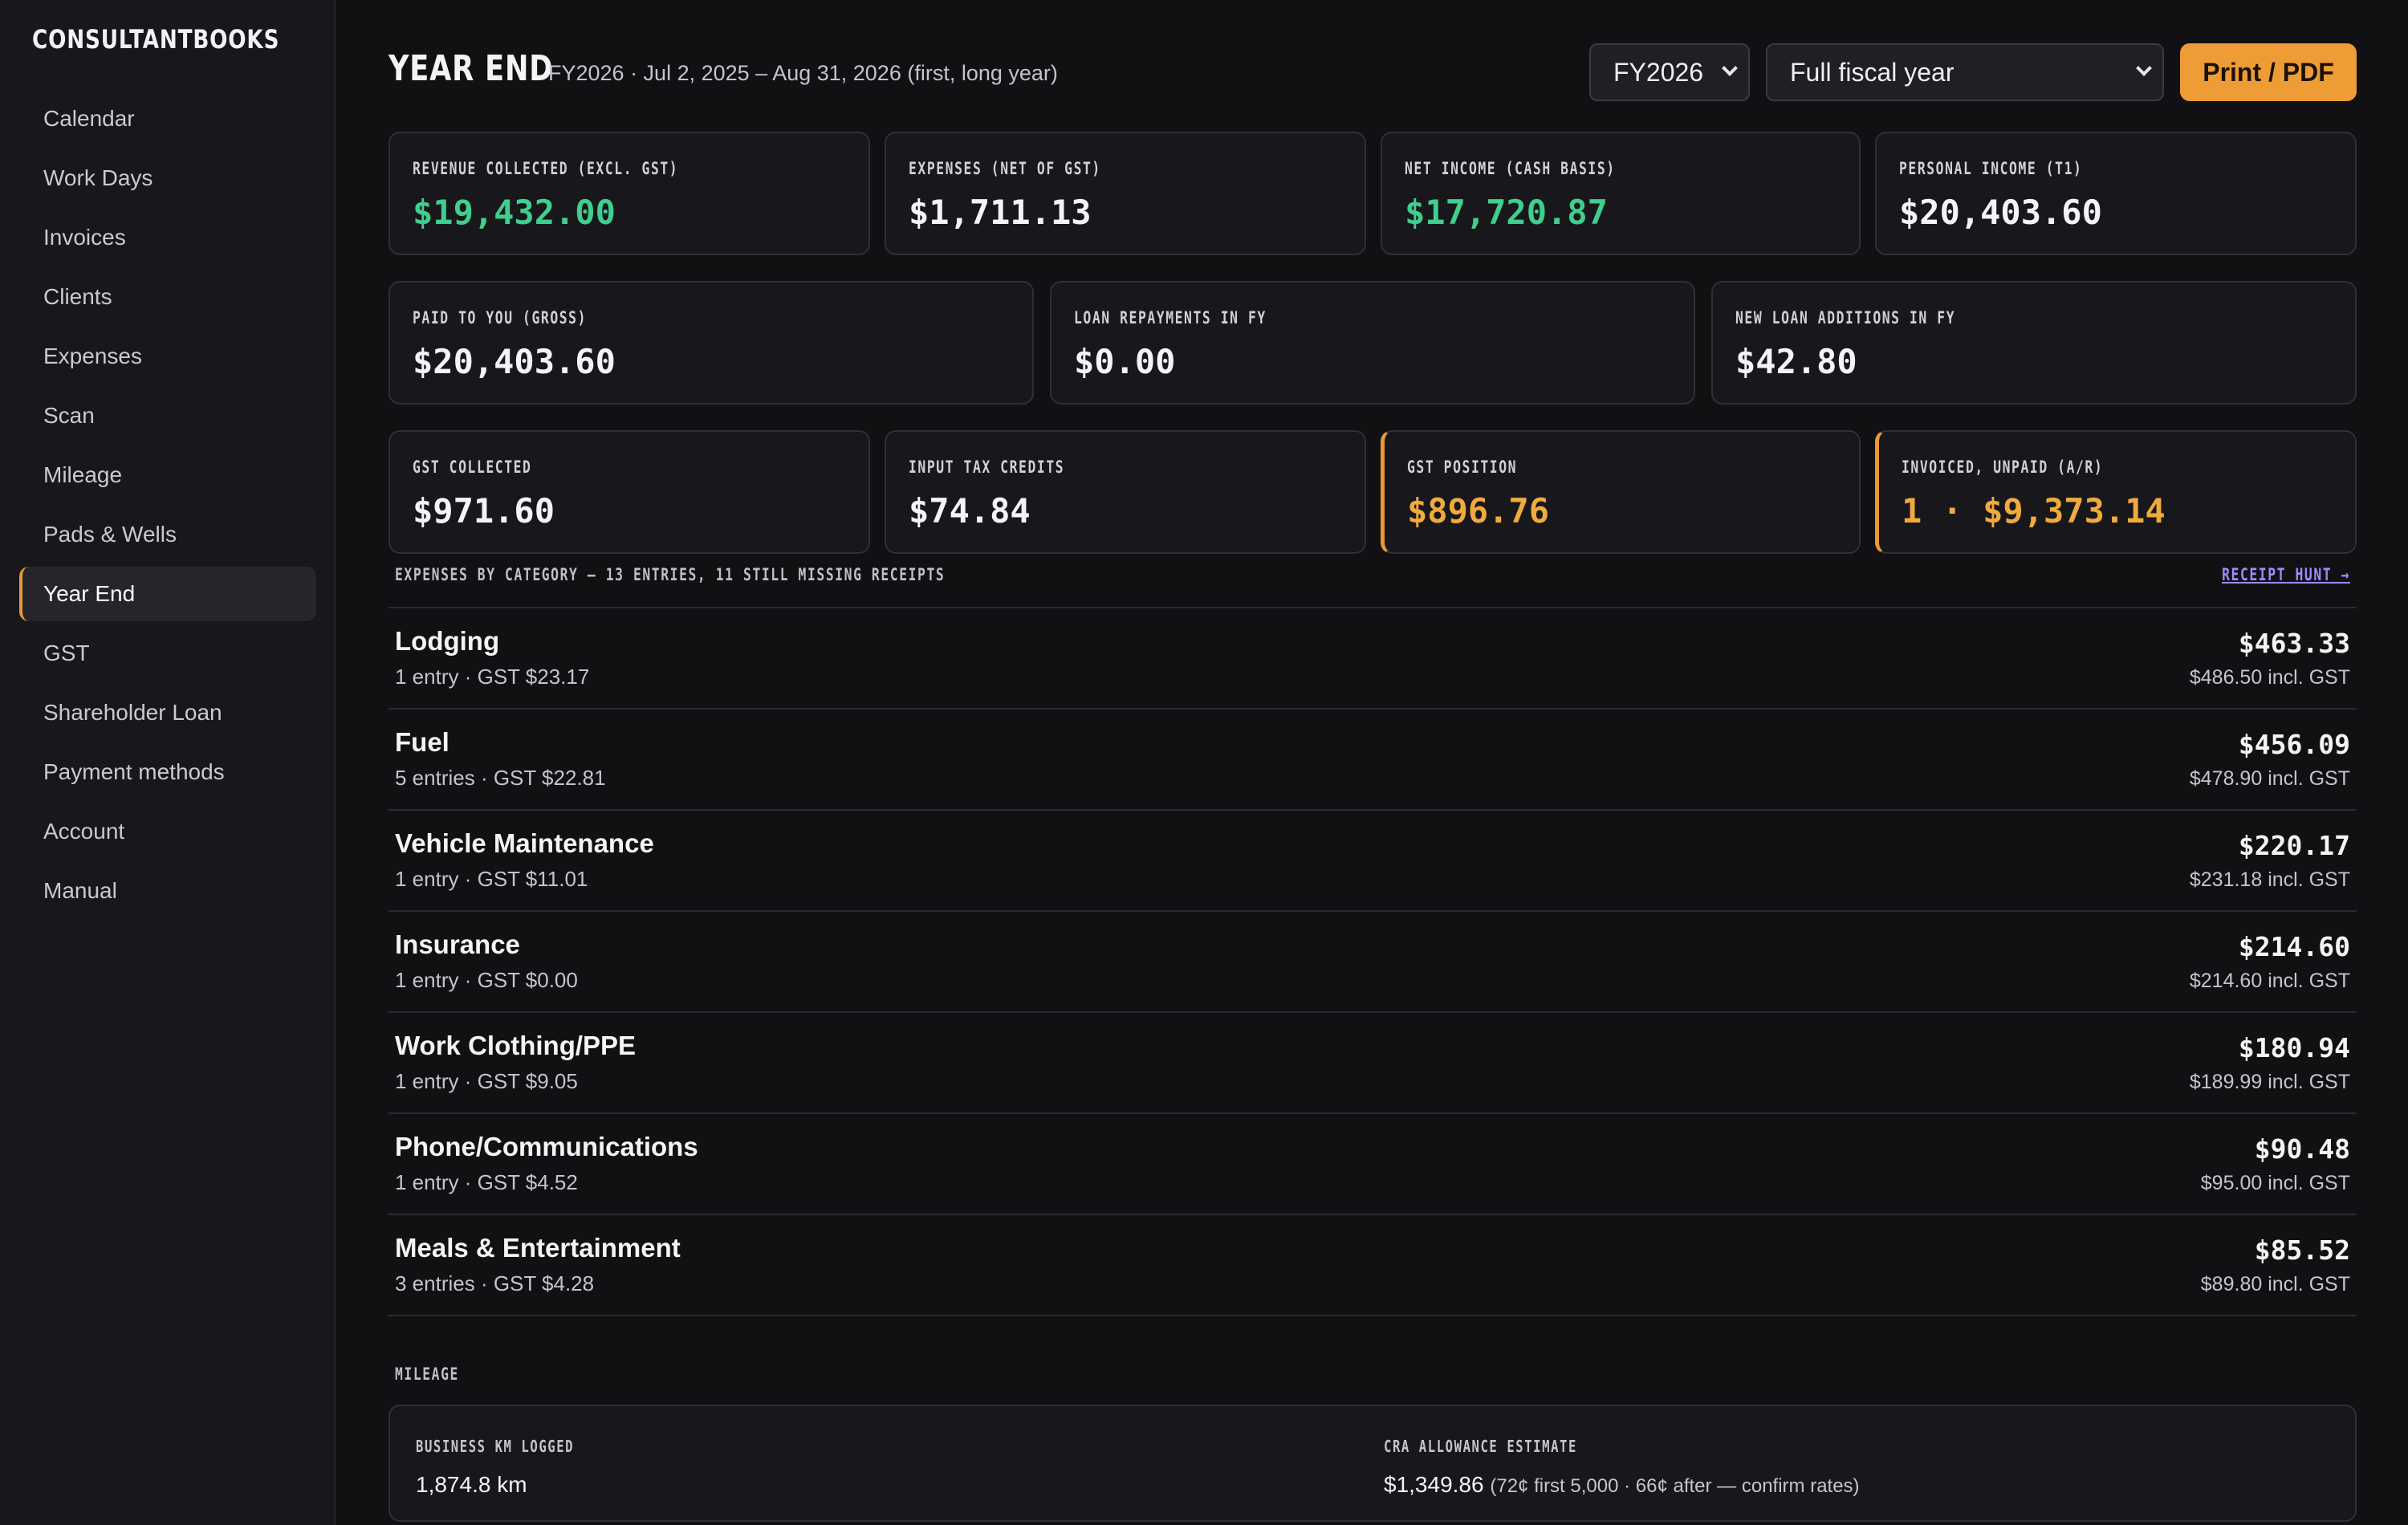 Image resolution: width=2408 pixels, height=1525 pixels. I want to click on card-label: GST POSITION, so click(1462, 468).